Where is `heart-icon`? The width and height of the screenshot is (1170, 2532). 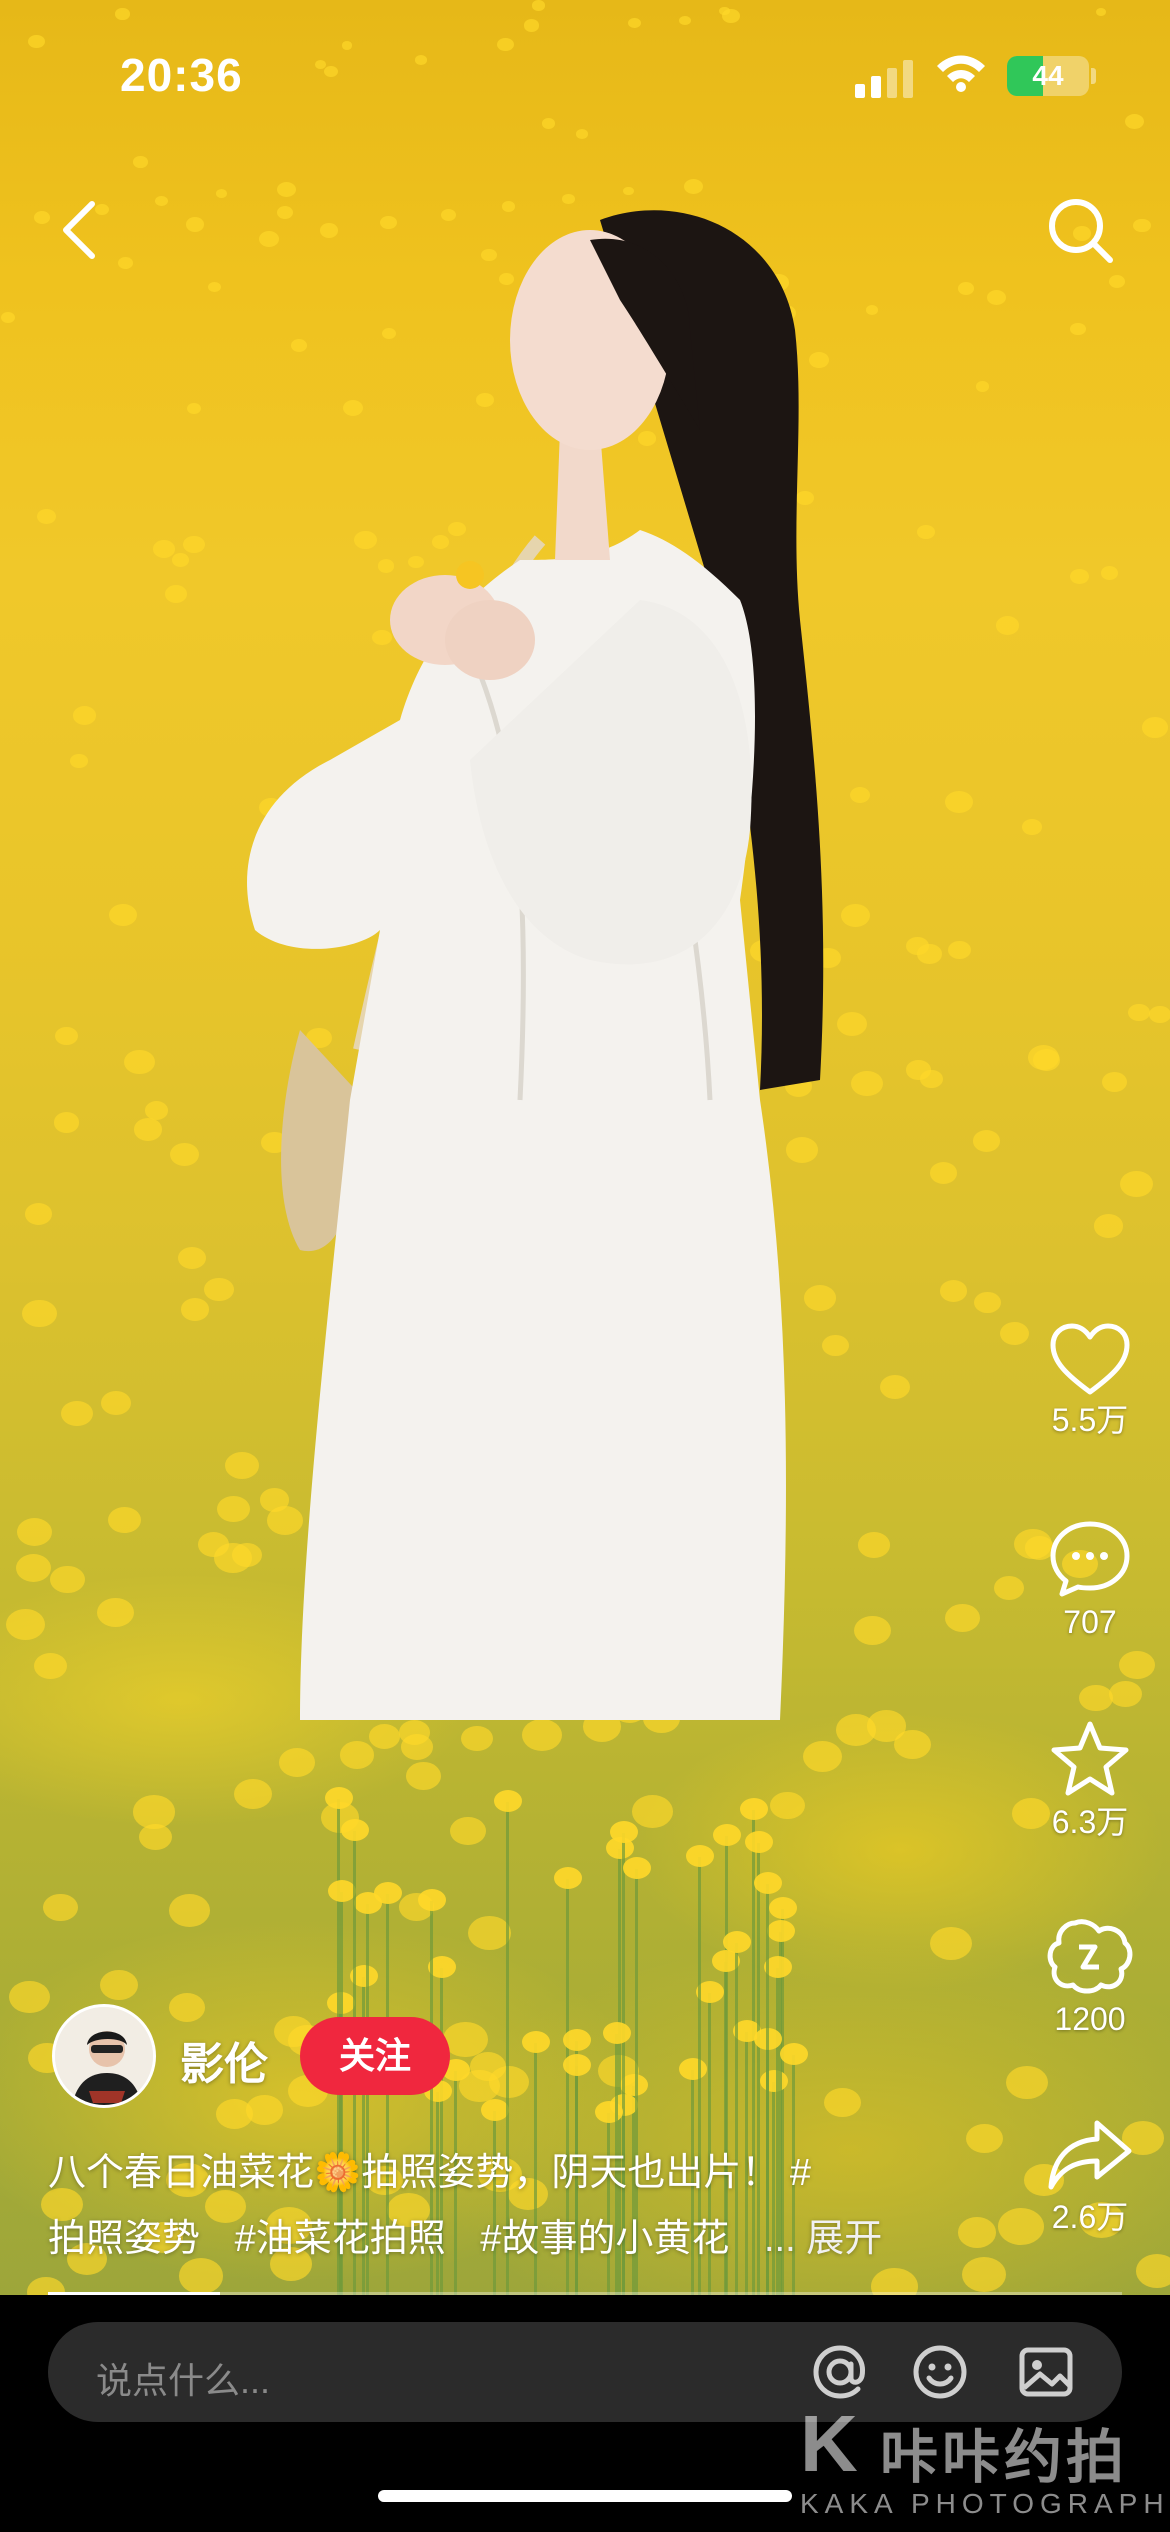 heart-icon is located at coordinates (1090, 1359).